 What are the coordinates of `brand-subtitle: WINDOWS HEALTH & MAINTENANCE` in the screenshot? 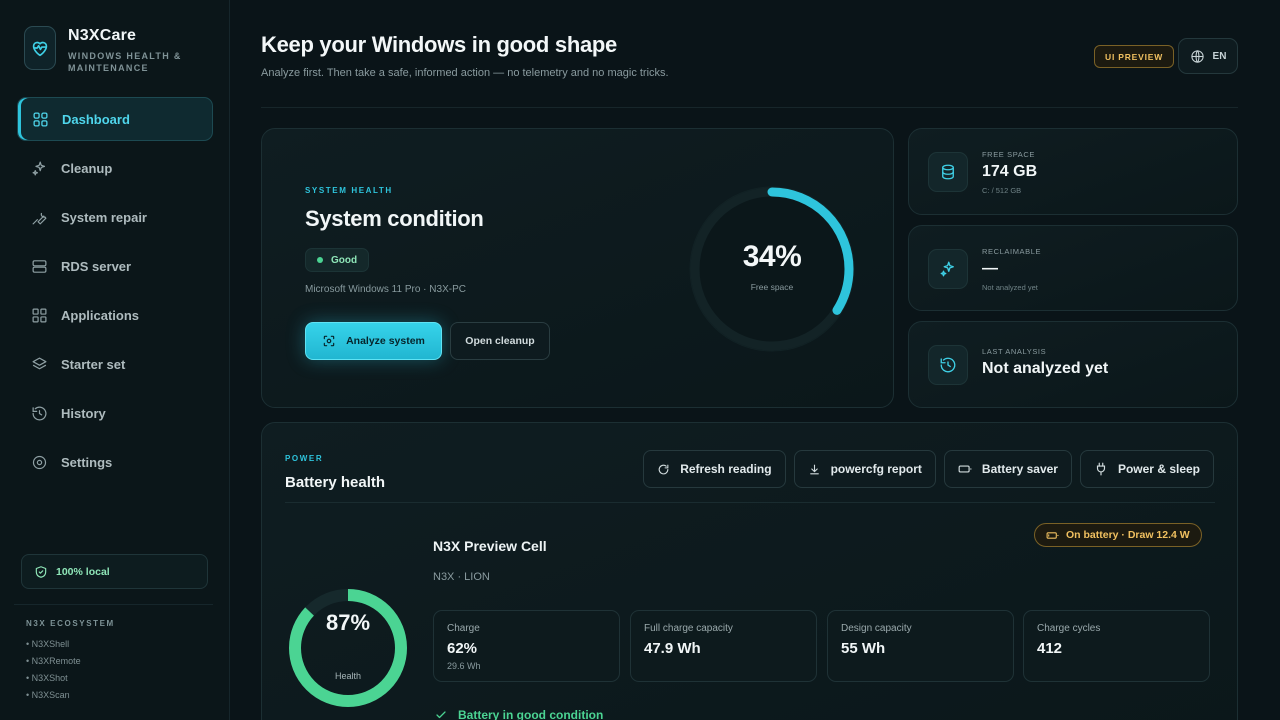 It's located at (125, 62).